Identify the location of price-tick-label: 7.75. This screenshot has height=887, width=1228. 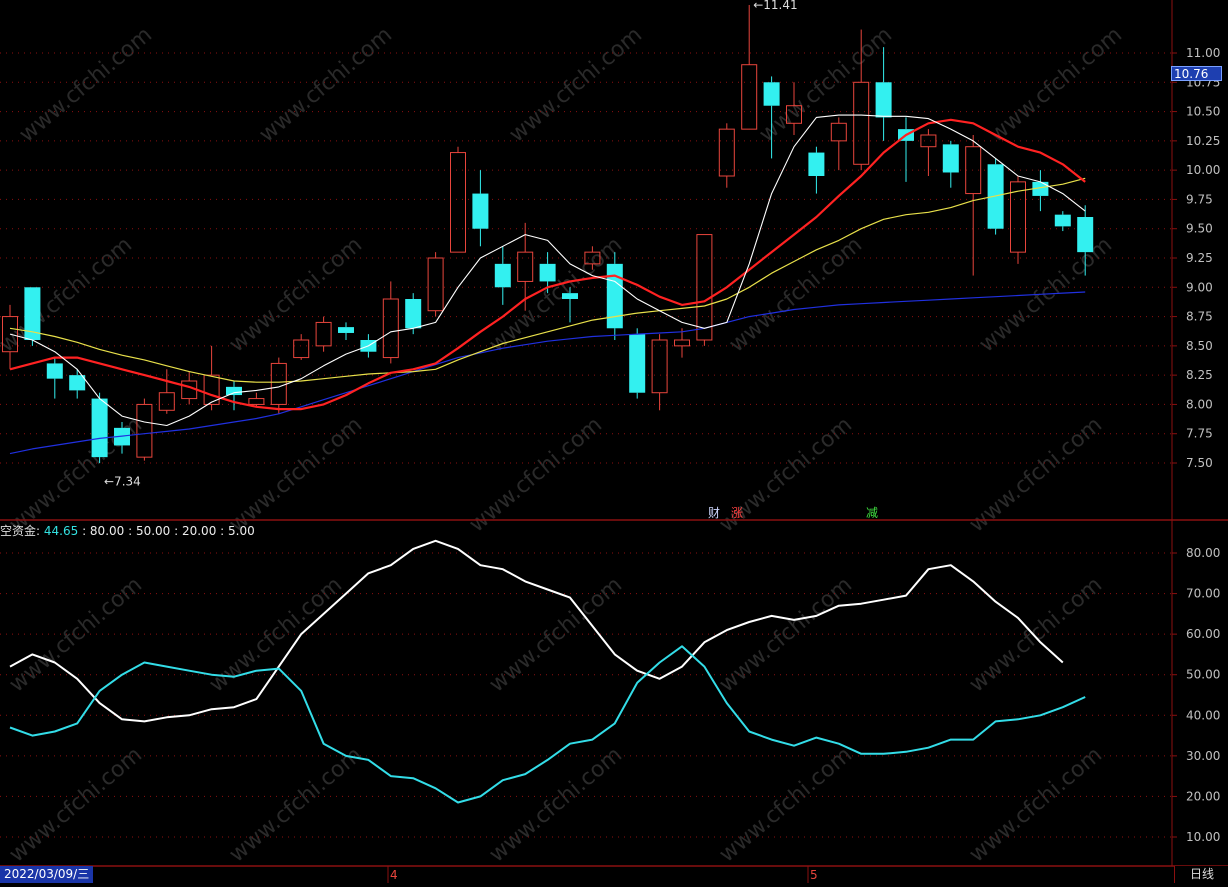
(1199, 434).